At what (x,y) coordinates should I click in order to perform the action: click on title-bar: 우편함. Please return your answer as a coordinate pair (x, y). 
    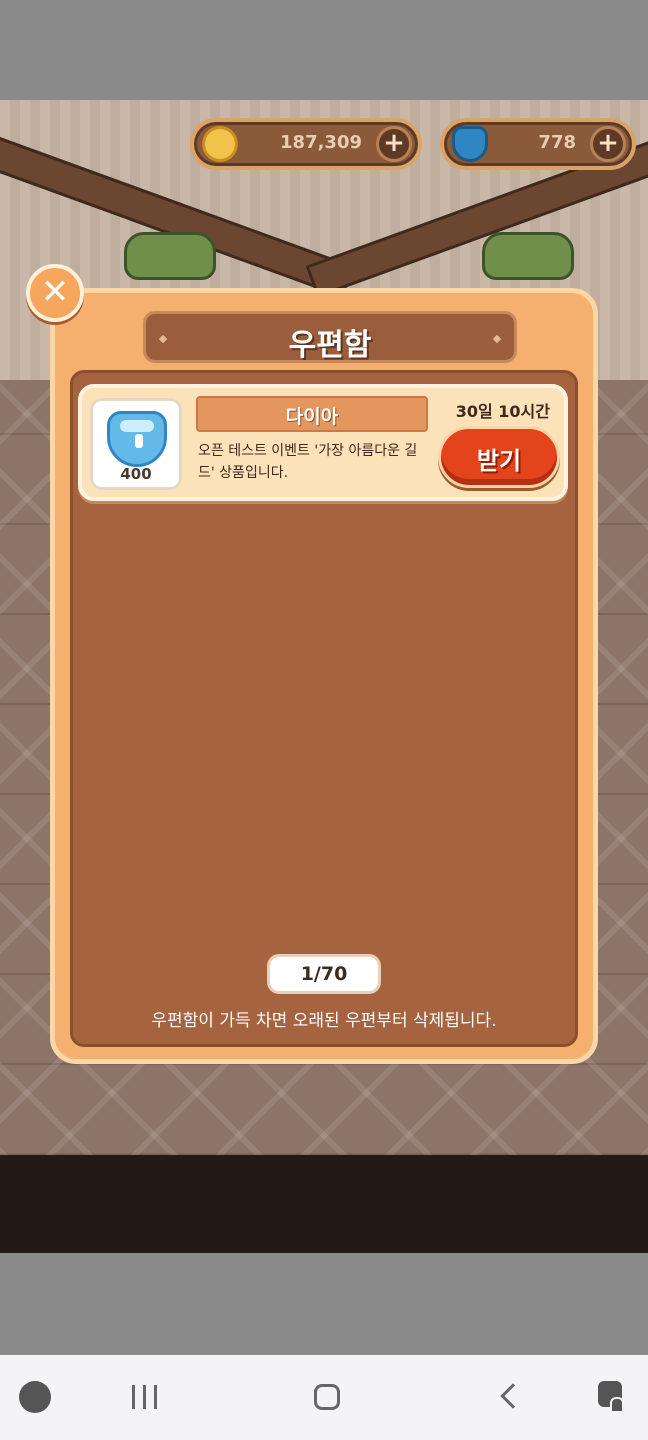
    Looking at the image, I should click on (330, 337).